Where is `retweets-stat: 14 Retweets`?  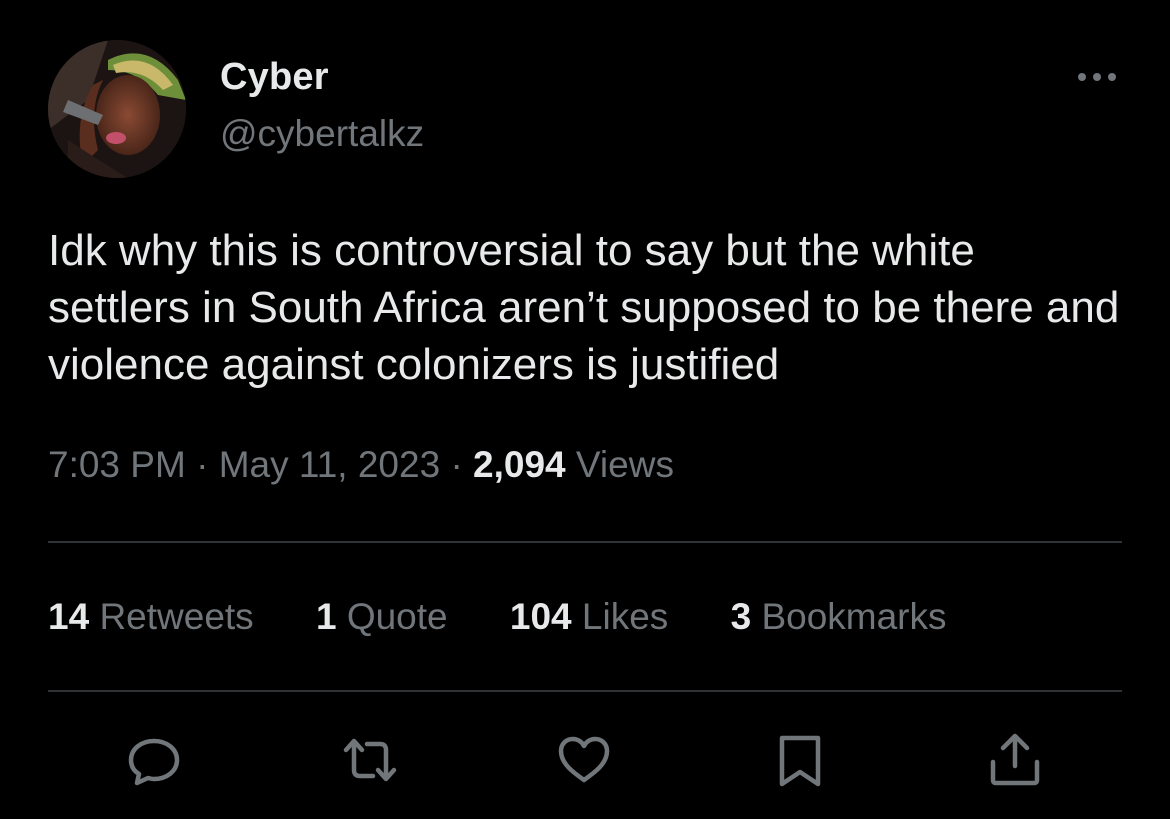
retweets-stat: 14 Retweets is located at coordinates (151, 617).